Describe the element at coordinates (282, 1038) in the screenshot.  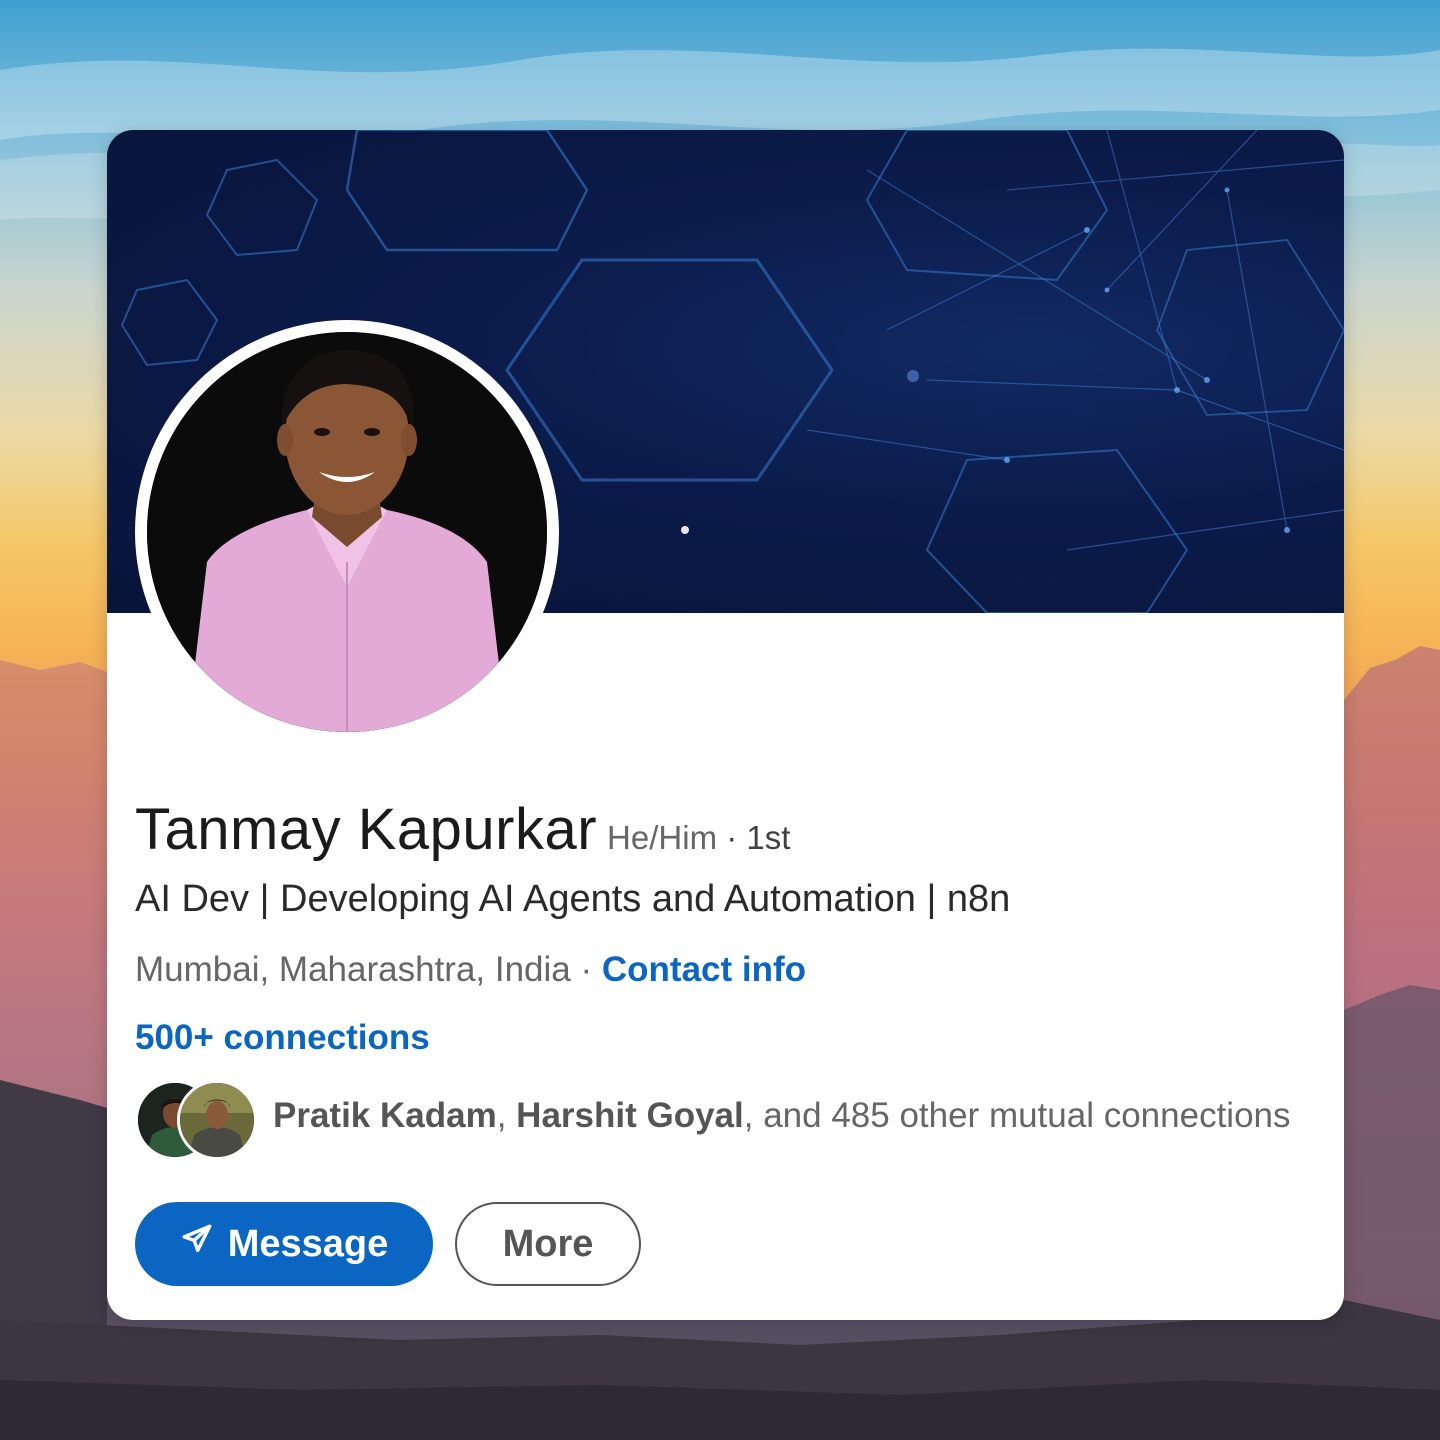
I see `connections-link: 500+ connections` at that location.